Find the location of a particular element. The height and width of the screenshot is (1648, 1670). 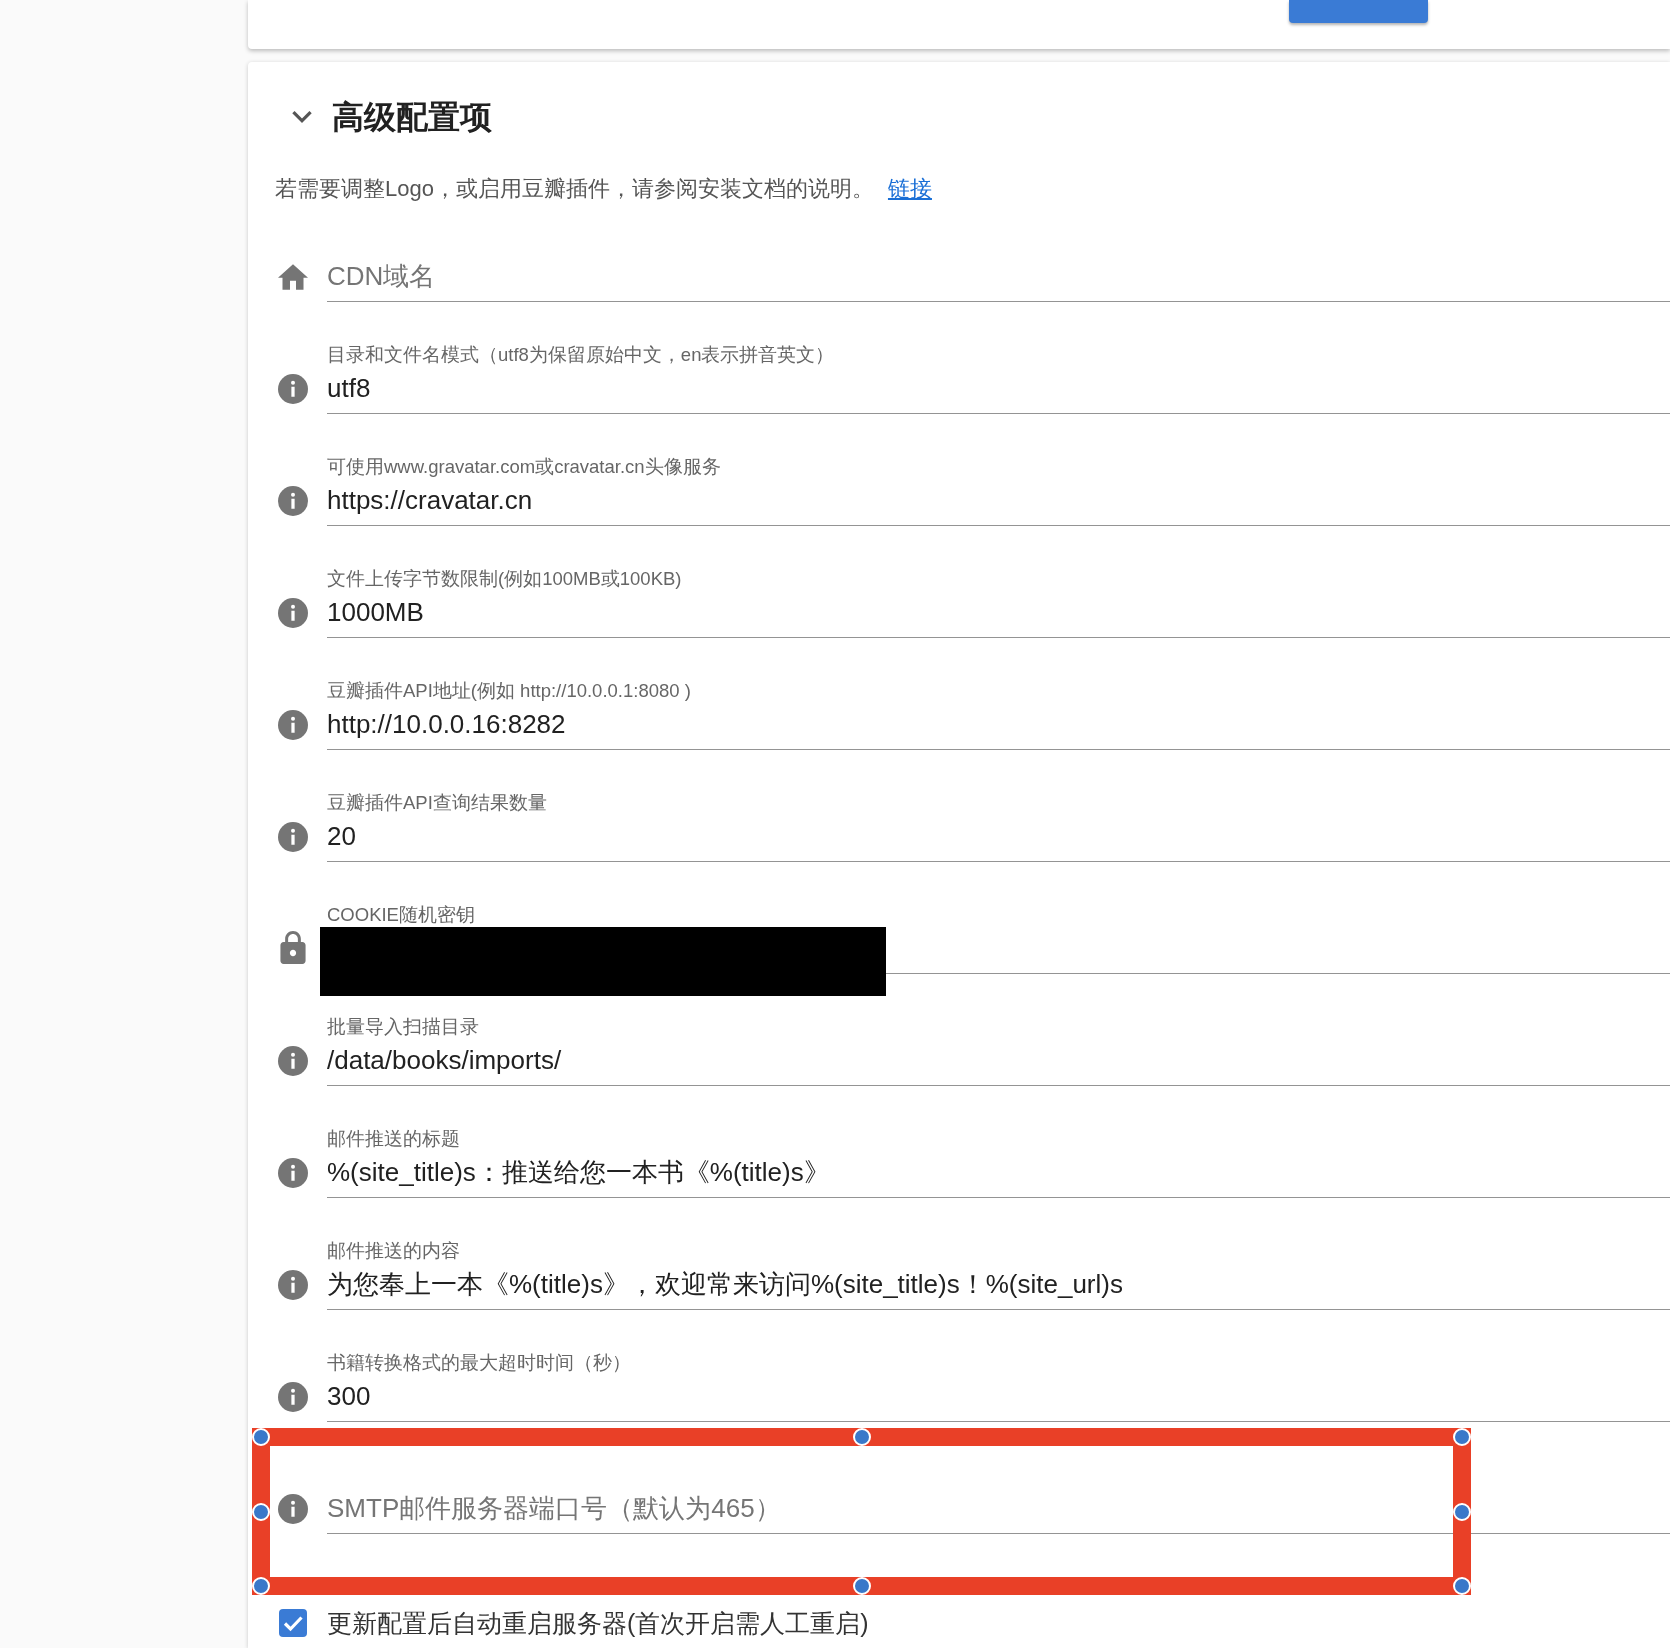

docs-link: 链接 is located at coordinates (909, 188).